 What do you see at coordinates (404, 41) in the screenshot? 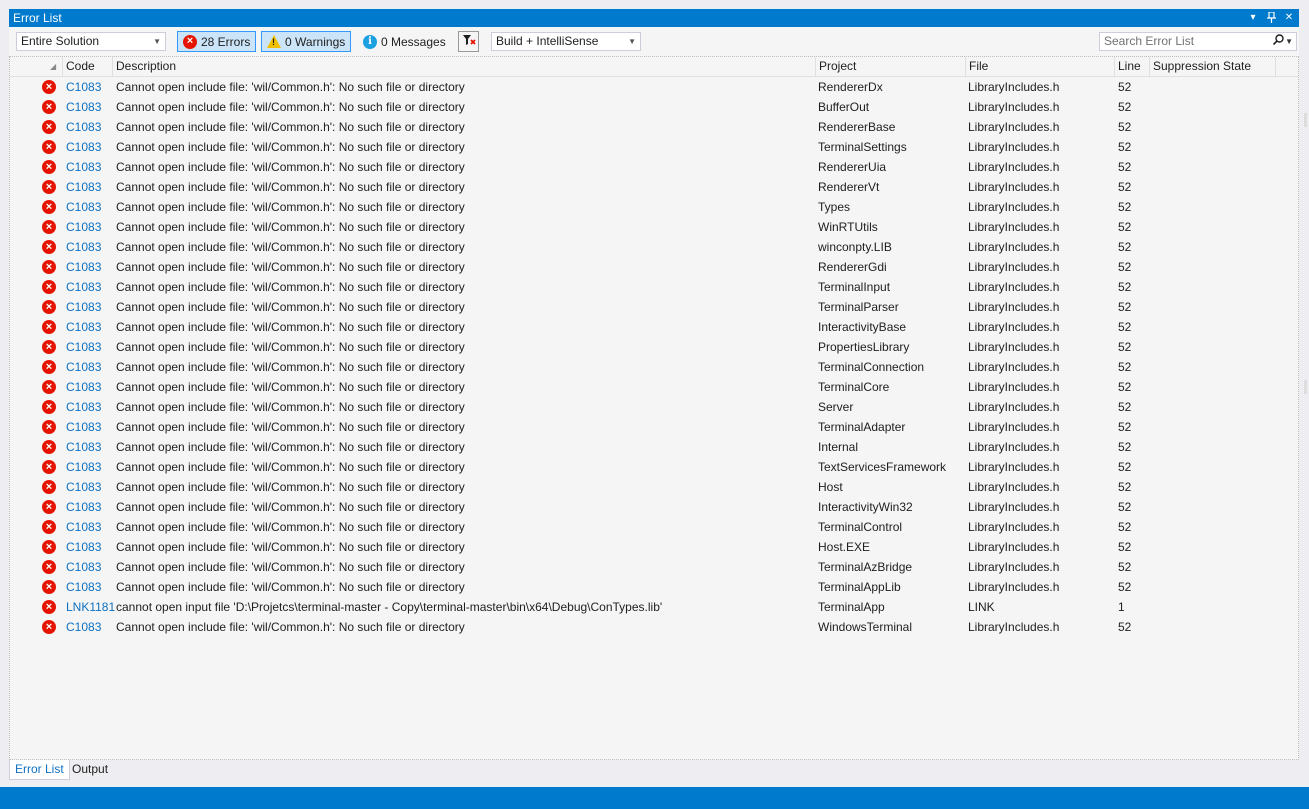
I see `messages-filter-button: i 0 Messages` at bounding box center [404, 41].